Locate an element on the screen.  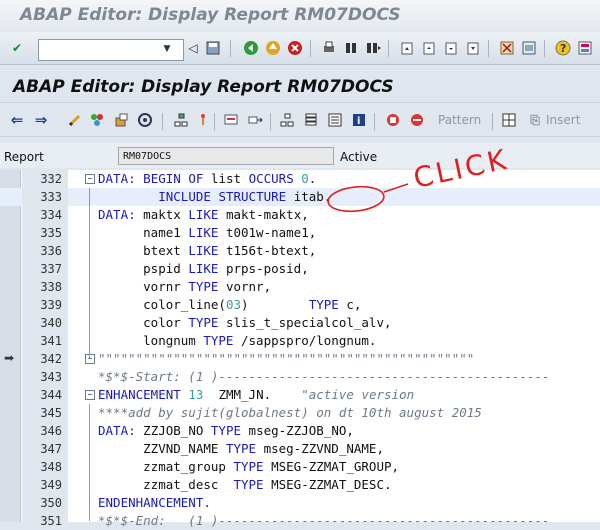
click-annotation-text: CLICK is located at coordinates (461, 169).